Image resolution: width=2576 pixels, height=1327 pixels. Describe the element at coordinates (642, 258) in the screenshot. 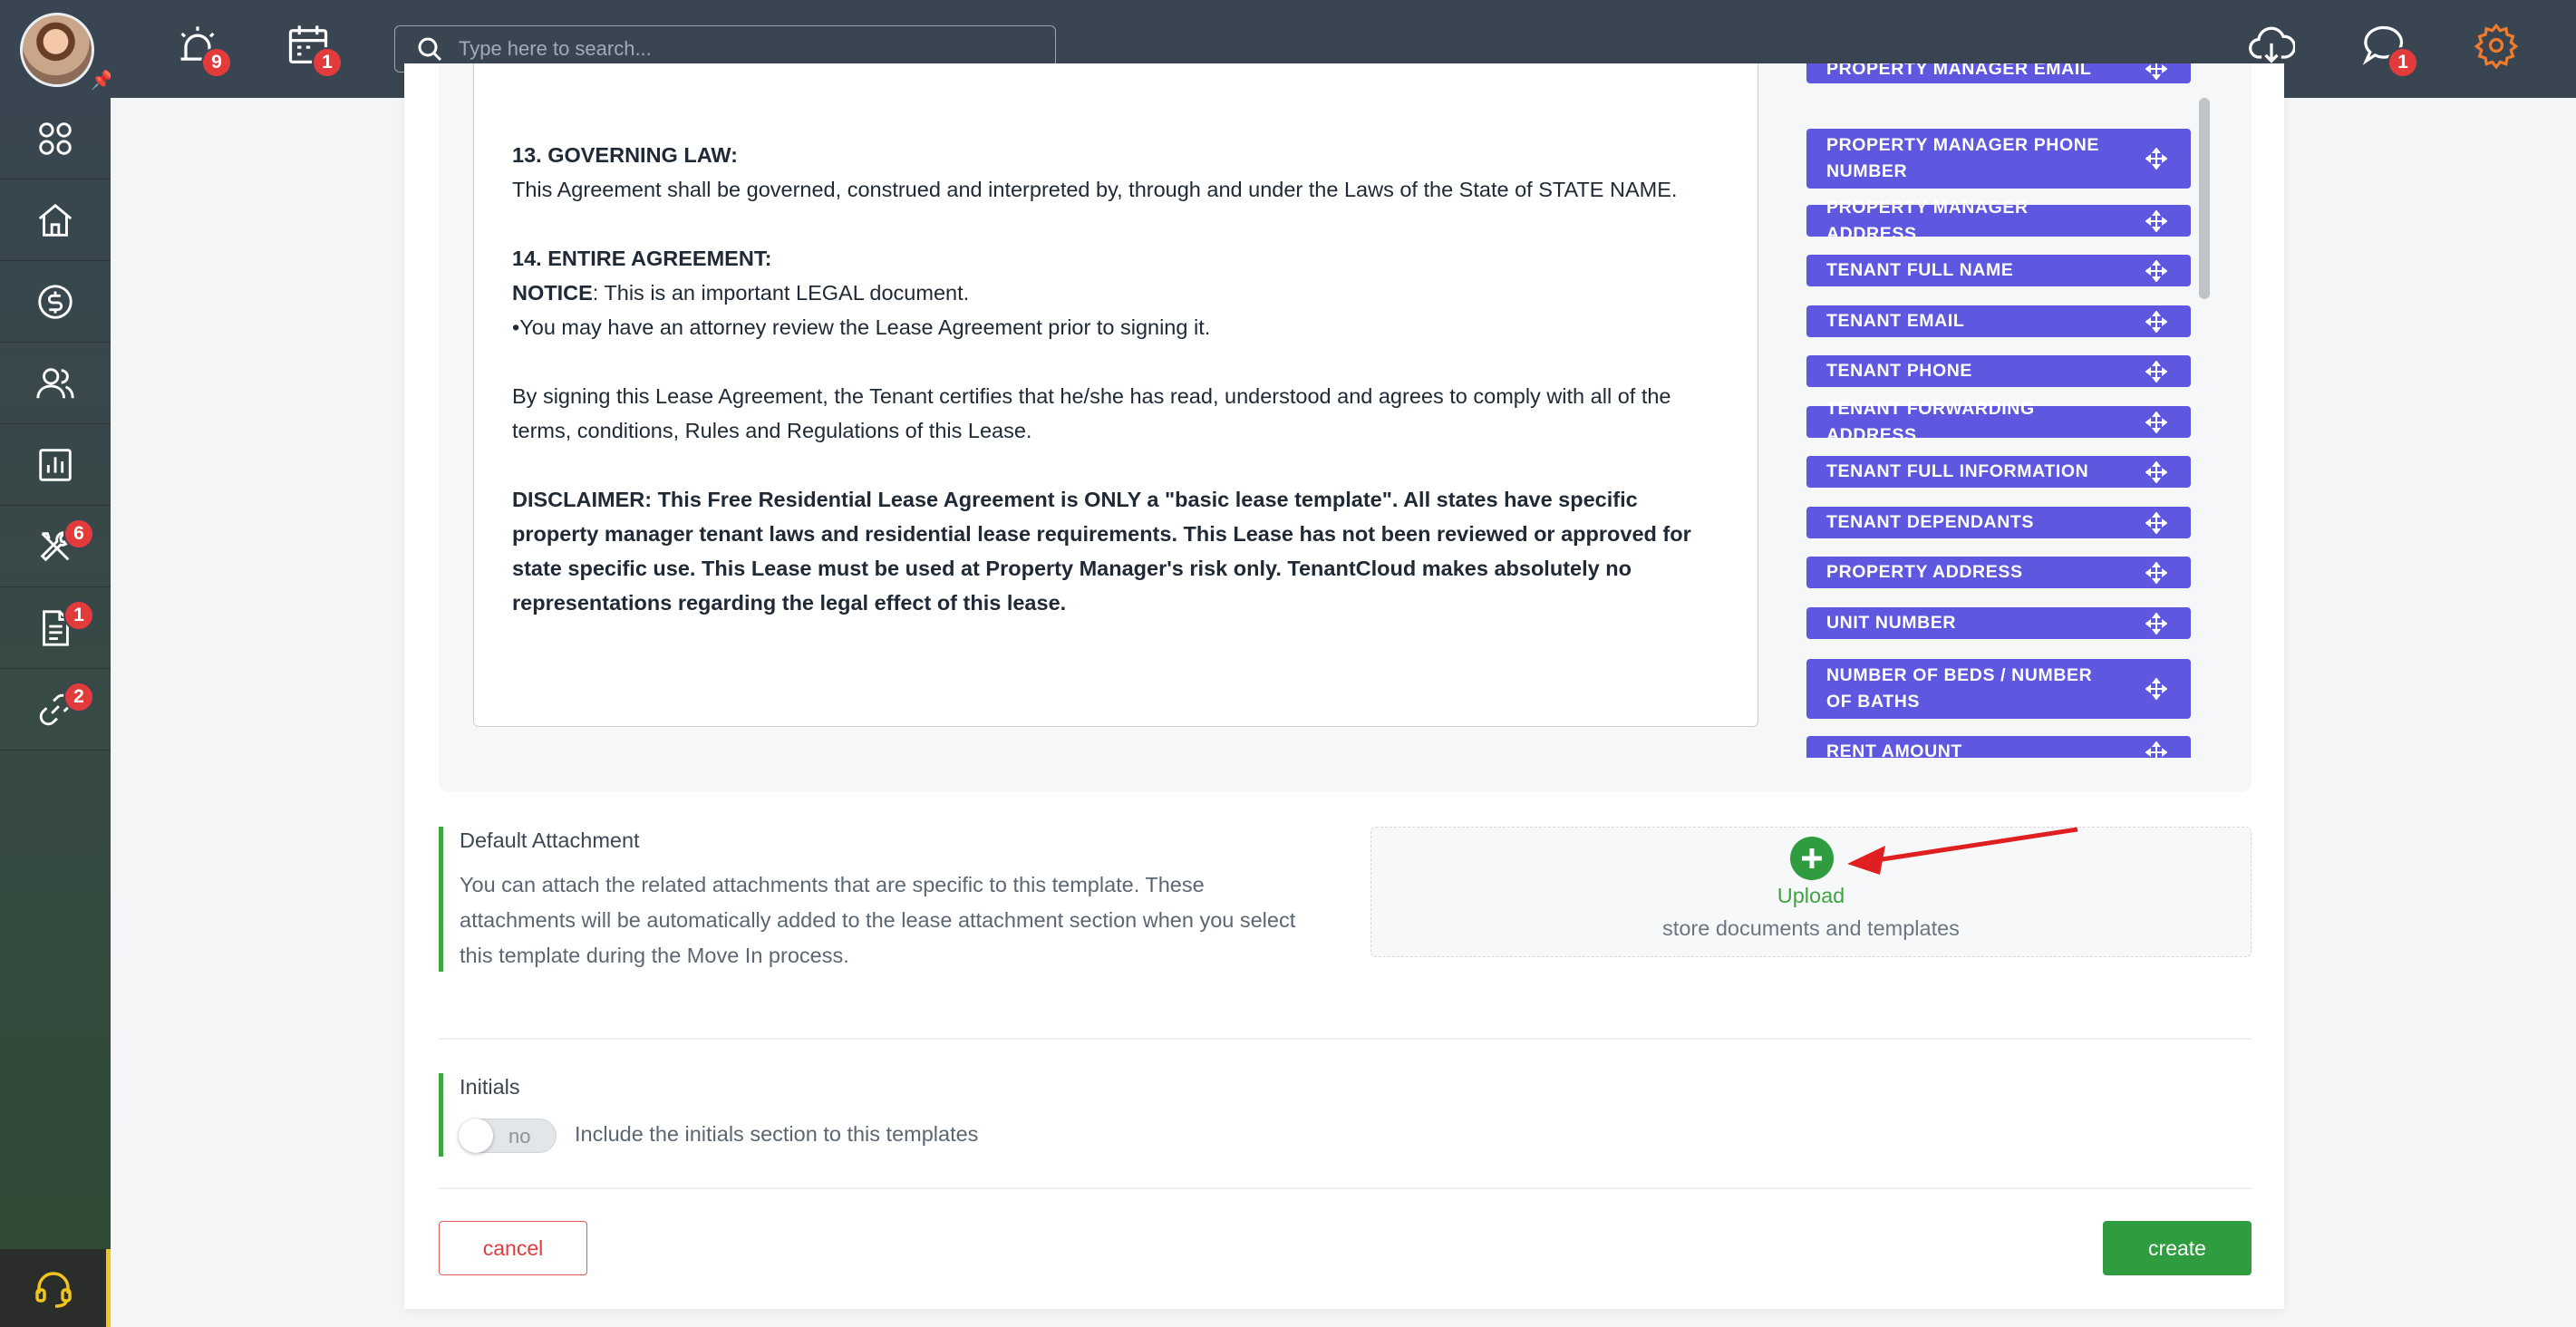

I see `entire-agreement-heading: 14. ENTIRE AGREEMENT:` at that location.